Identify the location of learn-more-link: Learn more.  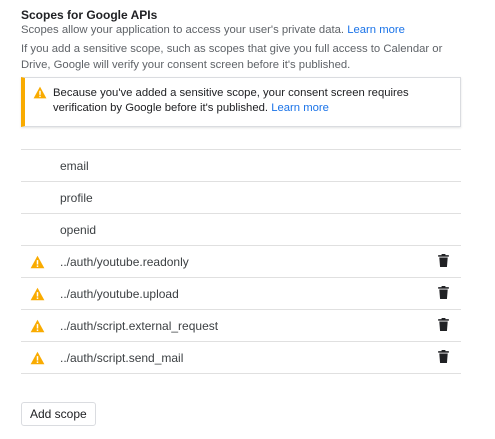
(376, 30).